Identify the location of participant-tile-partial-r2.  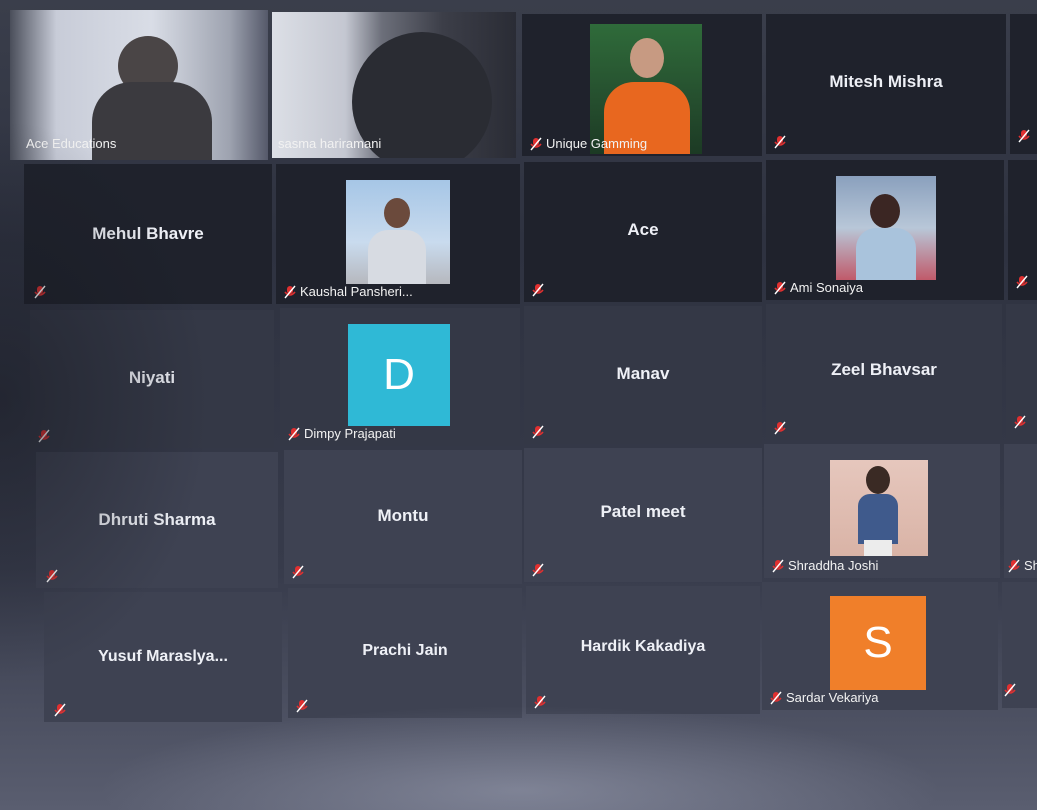
(1022, 230).